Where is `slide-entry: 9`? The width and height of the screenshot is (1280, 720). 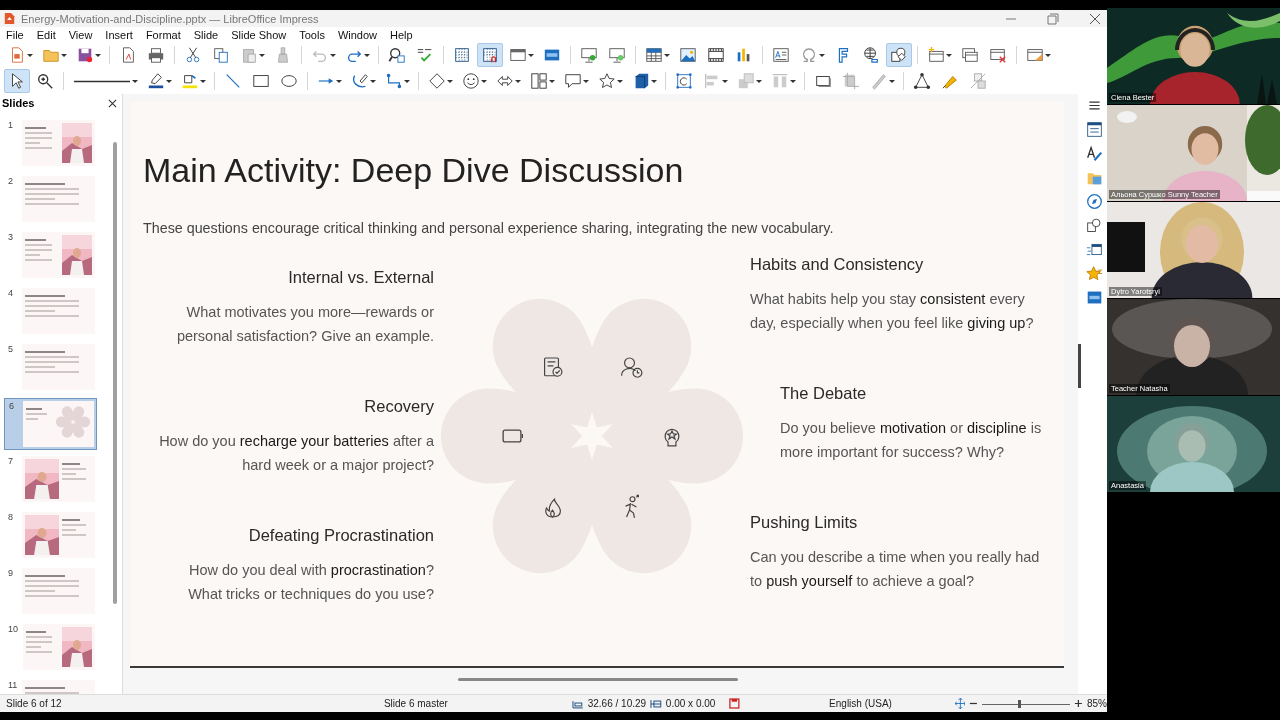
slide-entry: 9 is located at coordinates (50, 592).